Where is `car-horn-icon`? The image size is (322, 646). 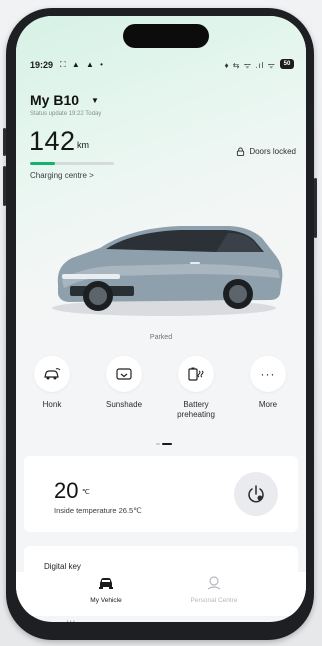 car-horn-icon is located at coordinates (52, 374).